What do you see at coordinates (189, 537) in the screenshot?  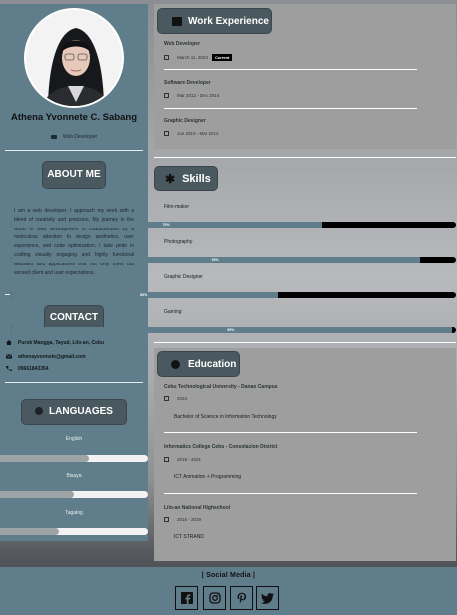 I see `course-name: ICT STRAND` at bounding box center [189, 537].